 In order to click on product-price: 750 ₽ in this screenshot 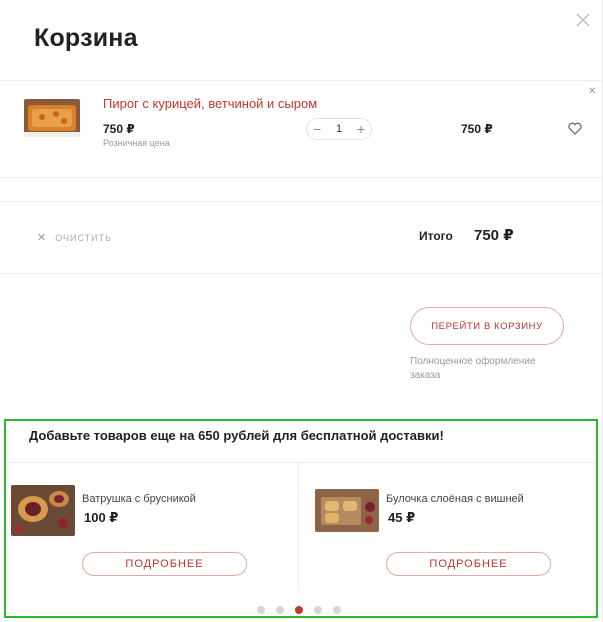, I will do `click(119, 129)`.